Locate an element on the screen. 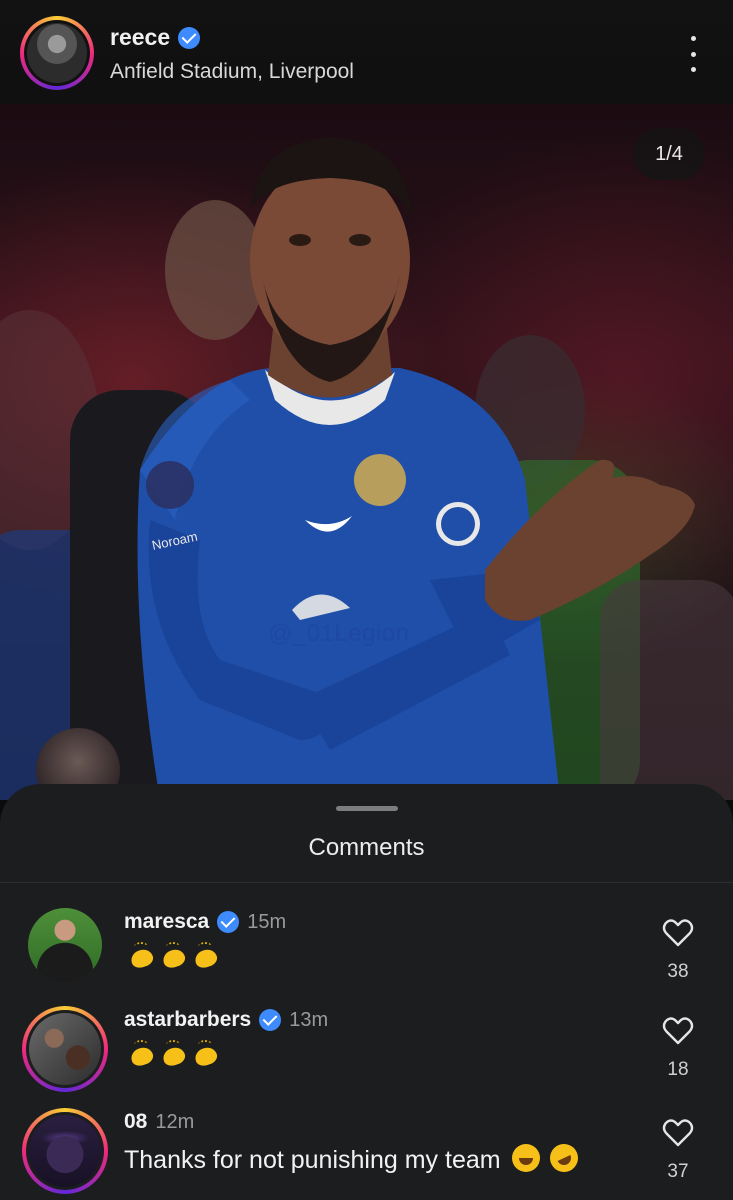 The width and height of the screenshot is (733, 1200). carousel-counter: 1/4 is located at coordinates (669, 154).